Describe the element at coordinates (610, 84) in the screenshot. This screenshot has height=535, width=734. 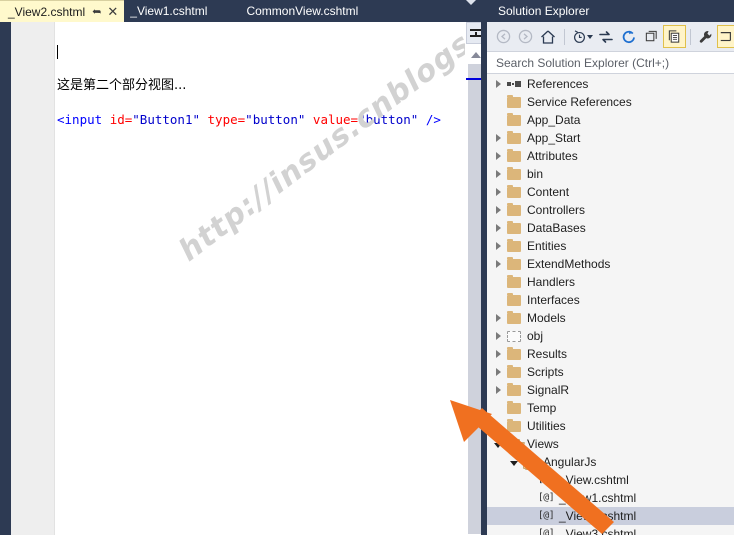
I see `tree-item-references: References` at that location.